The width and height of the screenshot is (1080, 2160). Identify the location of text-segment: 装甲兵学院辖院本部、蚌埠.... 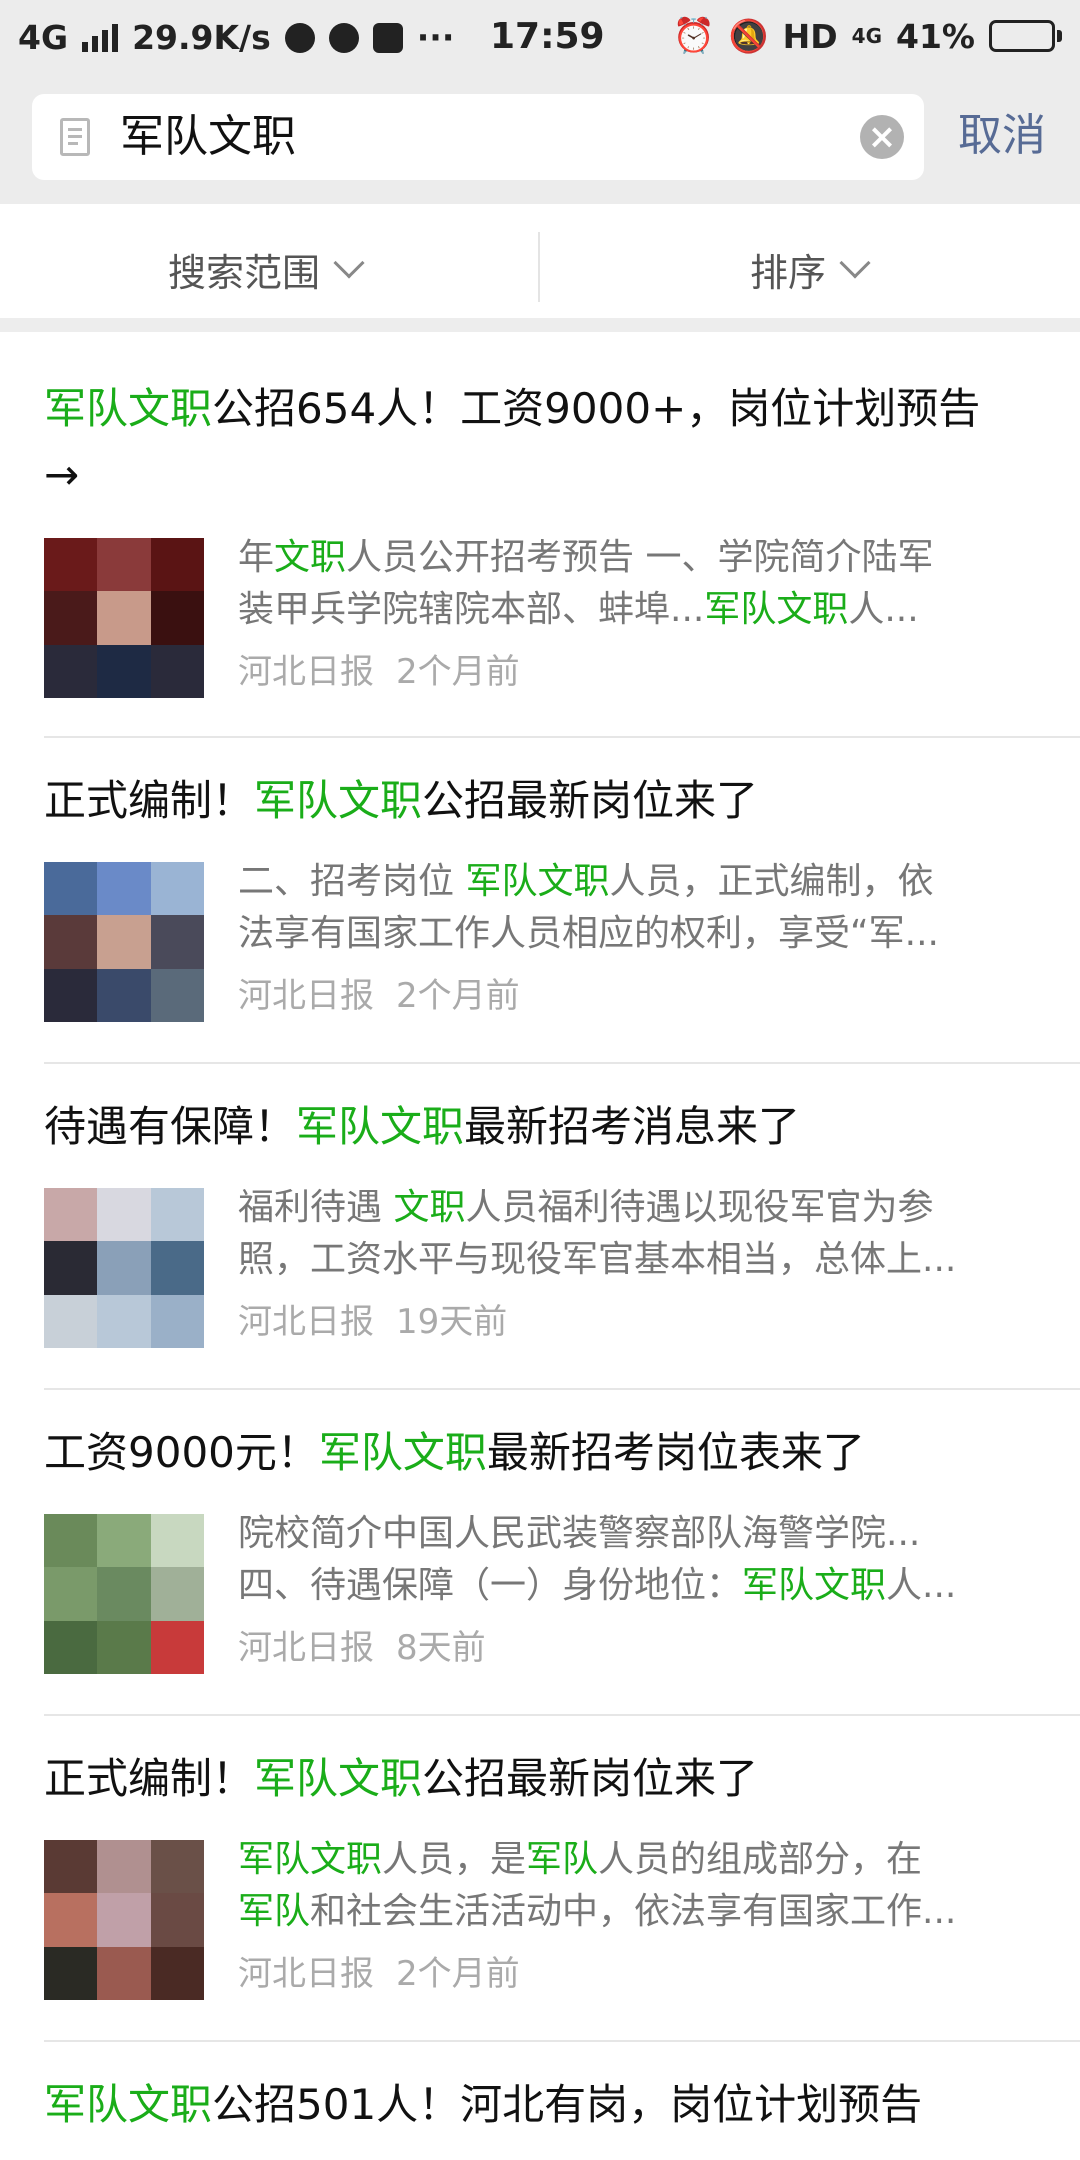
(471, 609).